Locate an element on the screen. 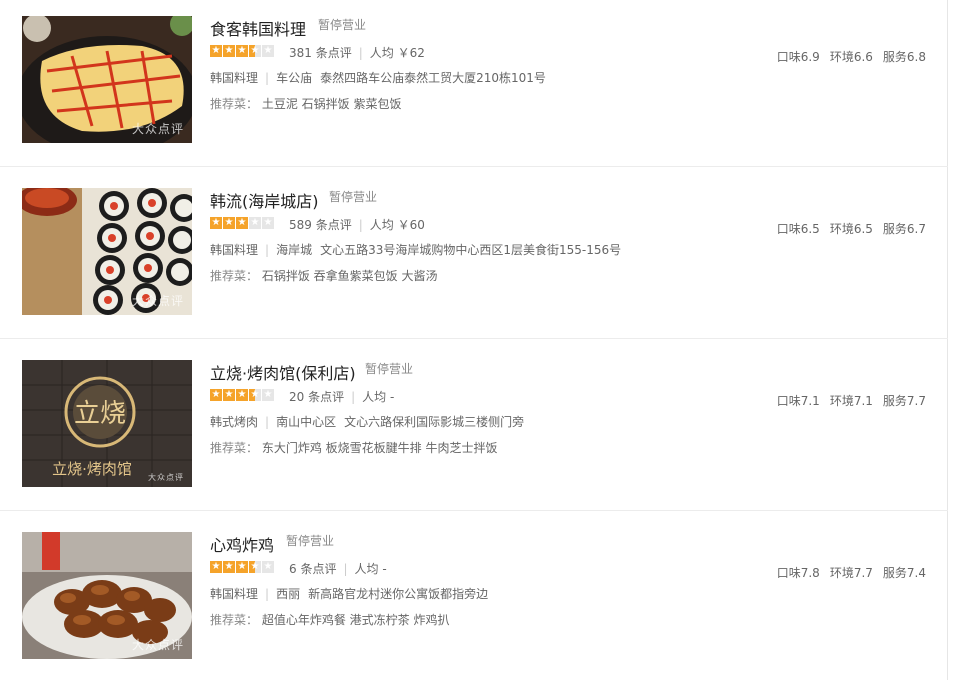 The width and height of the screenshot is (955, 680). dish-list: 石锅拌饭 吞拿鱼紫菜包饭 大酱汤 is located at coordinates (350, 276).